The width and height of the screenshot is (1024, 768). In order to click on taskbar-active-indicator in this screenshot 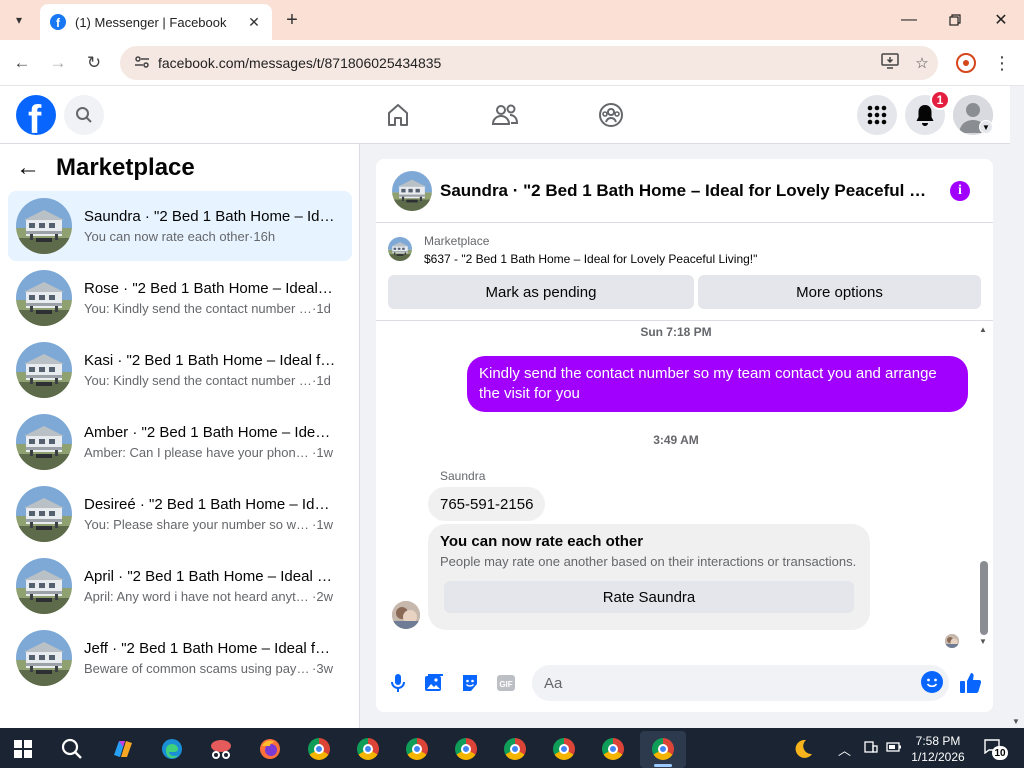, I will do `click(663, 765)`.